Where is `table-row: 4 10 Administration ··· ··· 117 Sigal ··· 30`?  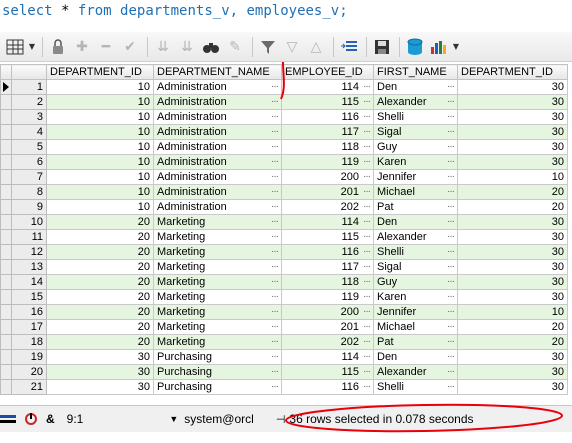 table-row: 4 10 Administration ··· ··· 117 Sigal ··· 30 is located at coordinates (284, 132).